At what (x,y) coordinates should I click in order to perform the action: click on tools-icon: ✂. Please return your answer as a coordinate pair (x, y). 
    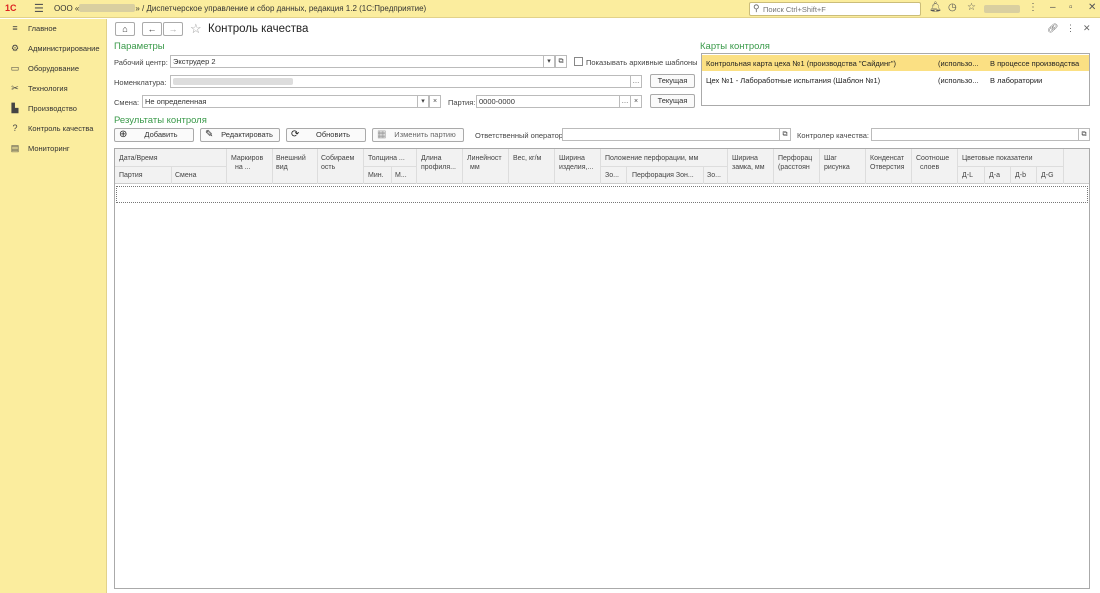
    Looking at the image, I should click on (15, 88).